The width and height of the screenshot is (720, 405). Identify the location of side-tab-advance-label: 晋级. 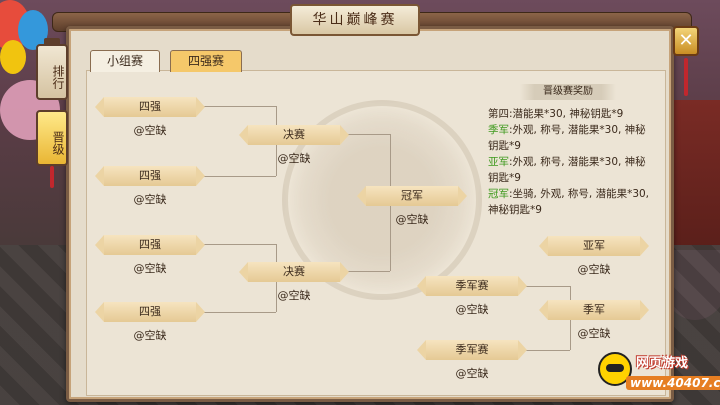
(58, 143).